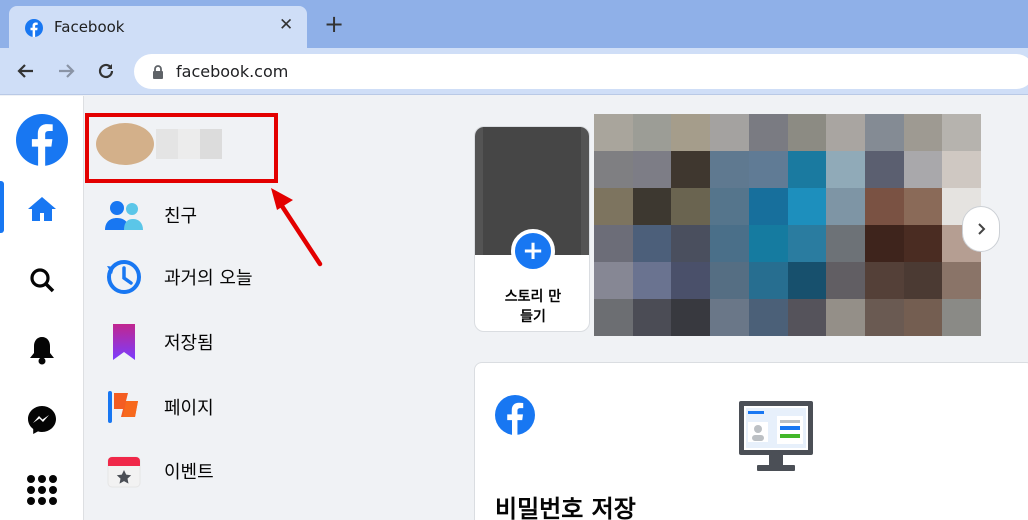 The image size is (1028, 520). I want to click on annotation-arrow-icon, so click(297, 227).